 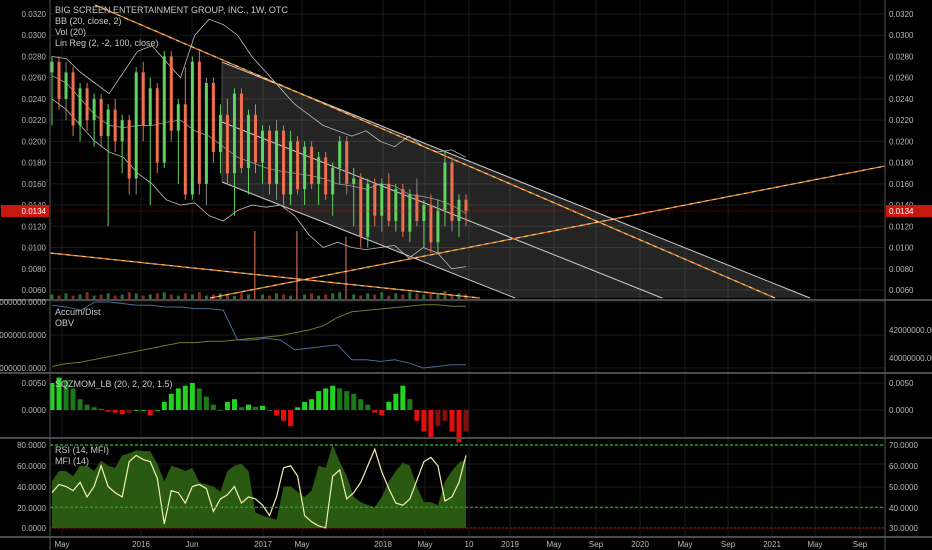 I want to click on price-axis-label-left: 0.0120, so click(x=34, y=226).